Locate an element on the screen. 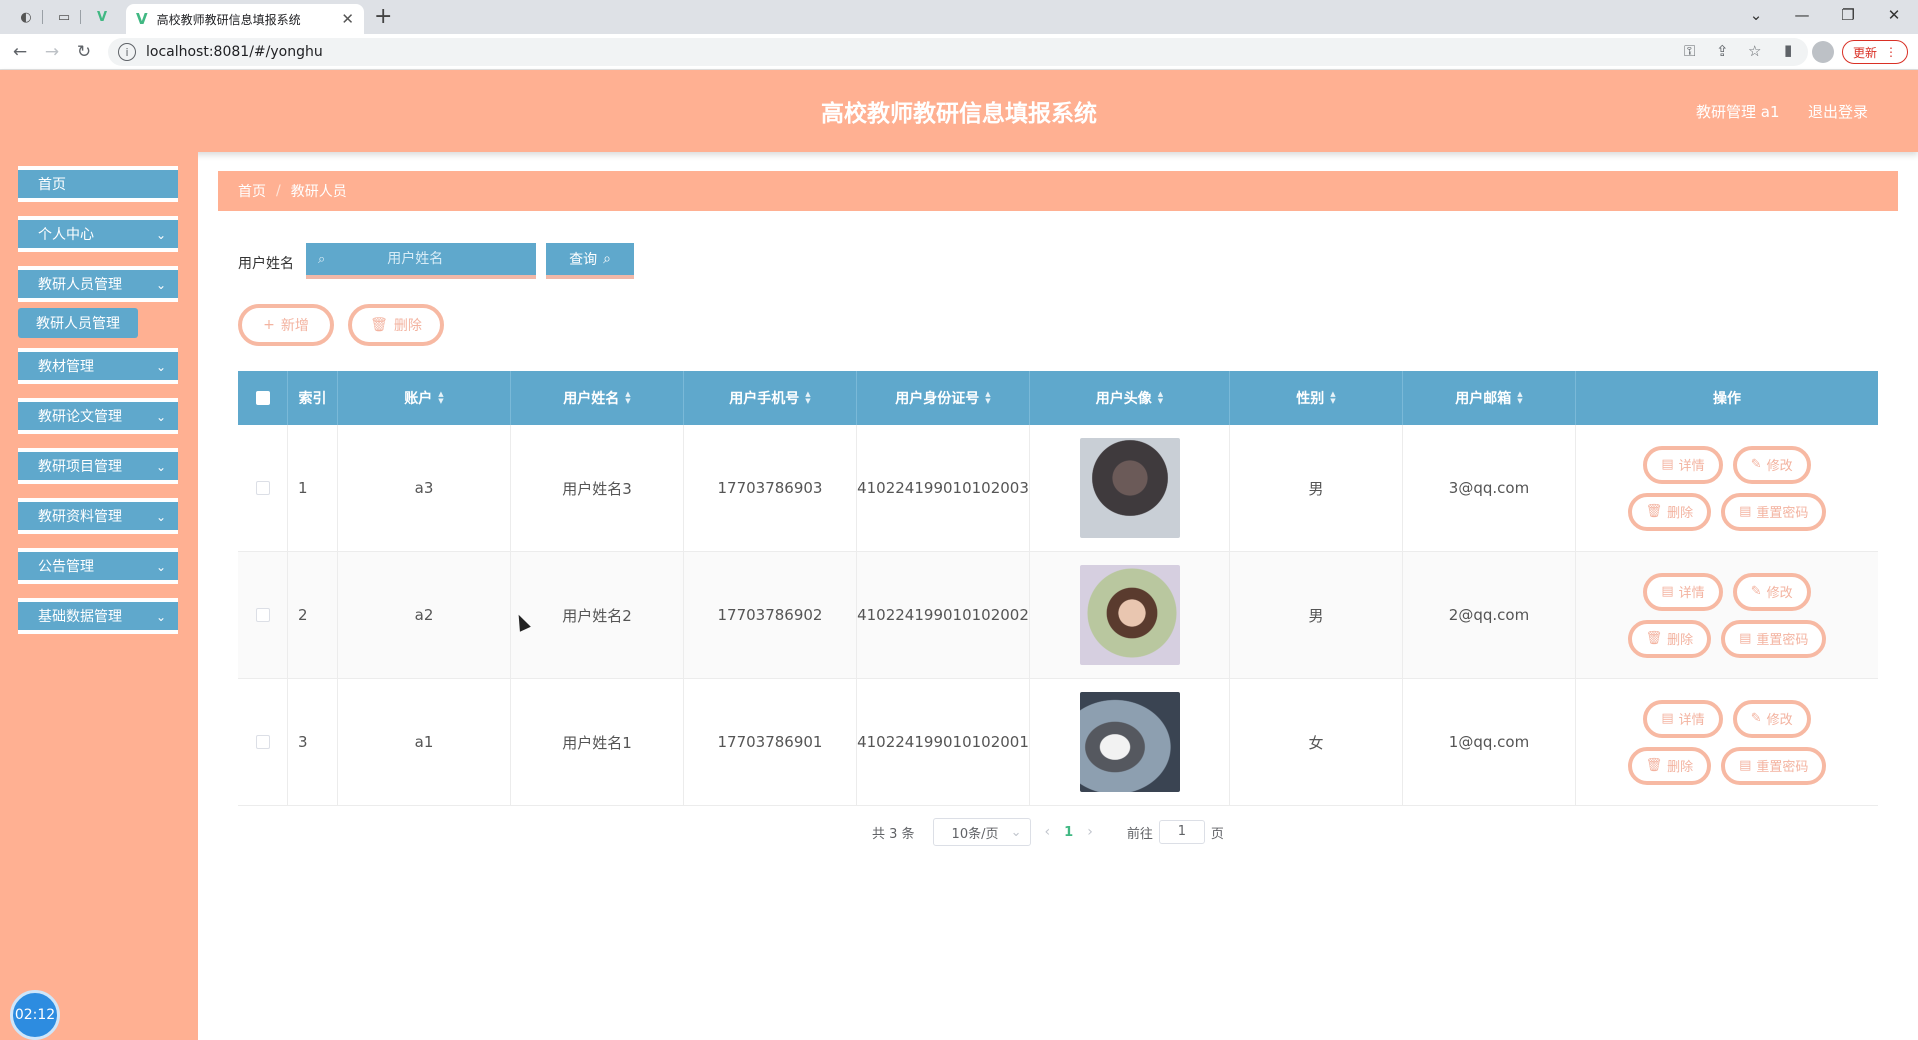  clock-widget: 02:12 is located at coordinates (35, 1015).